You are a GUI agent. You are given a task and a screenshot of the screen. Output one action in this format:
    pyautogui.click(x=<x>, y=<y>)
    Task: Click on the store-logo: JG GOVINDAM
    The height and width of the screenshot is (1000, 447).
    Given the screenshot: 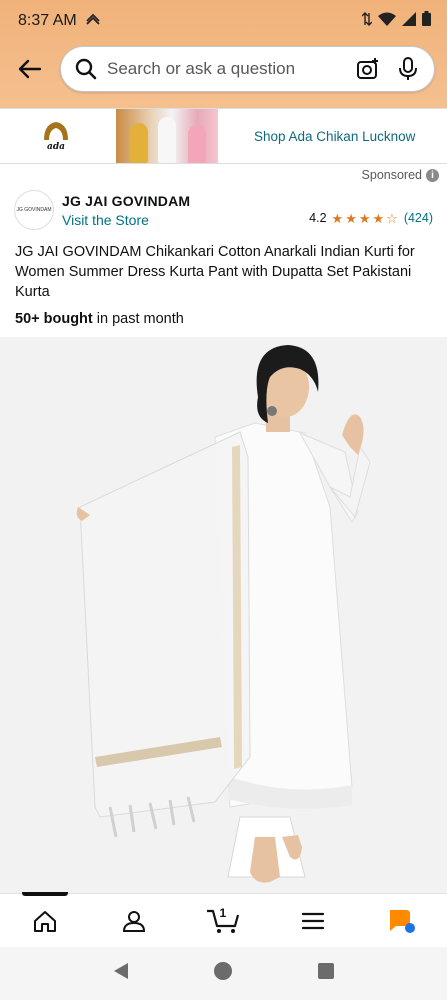 What is the action you would take?
    pyautogui.click(x=34, y=210)
    